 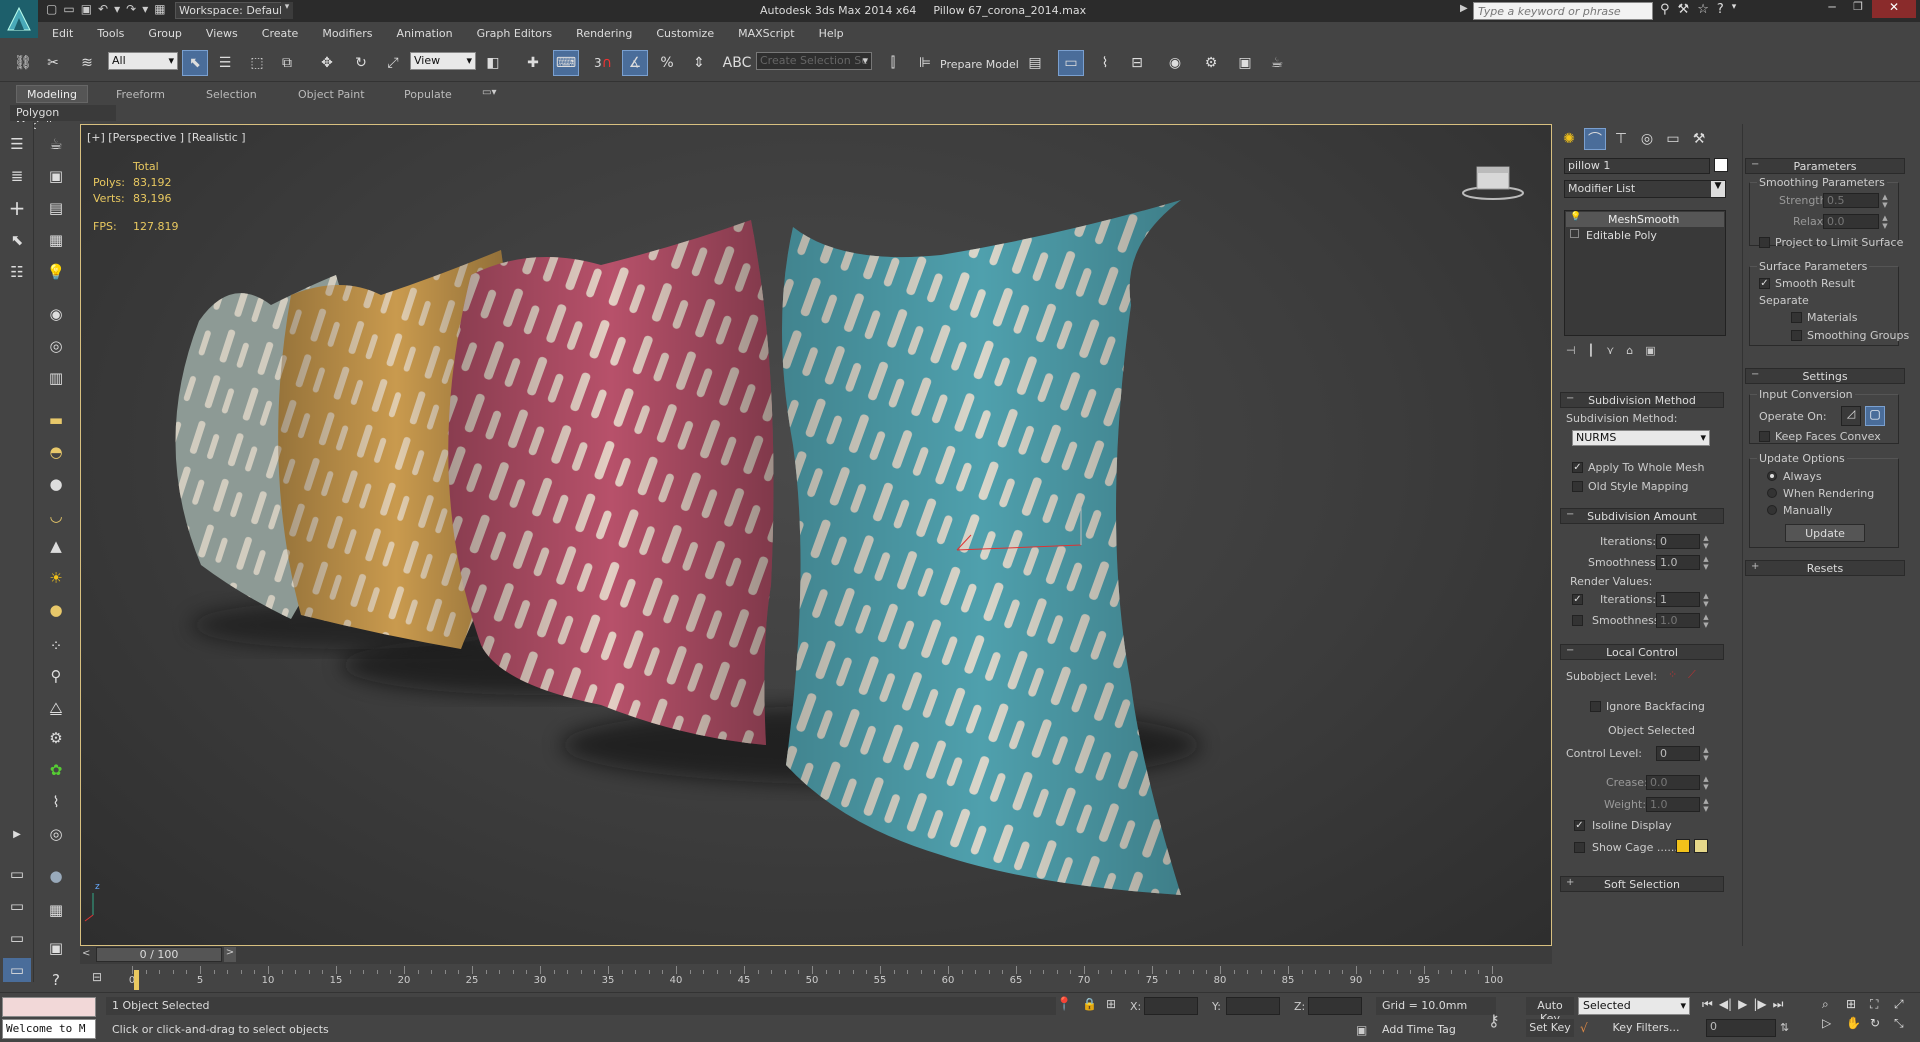 I want to click on link-icon: ⛓, so click(x=23, y=63).